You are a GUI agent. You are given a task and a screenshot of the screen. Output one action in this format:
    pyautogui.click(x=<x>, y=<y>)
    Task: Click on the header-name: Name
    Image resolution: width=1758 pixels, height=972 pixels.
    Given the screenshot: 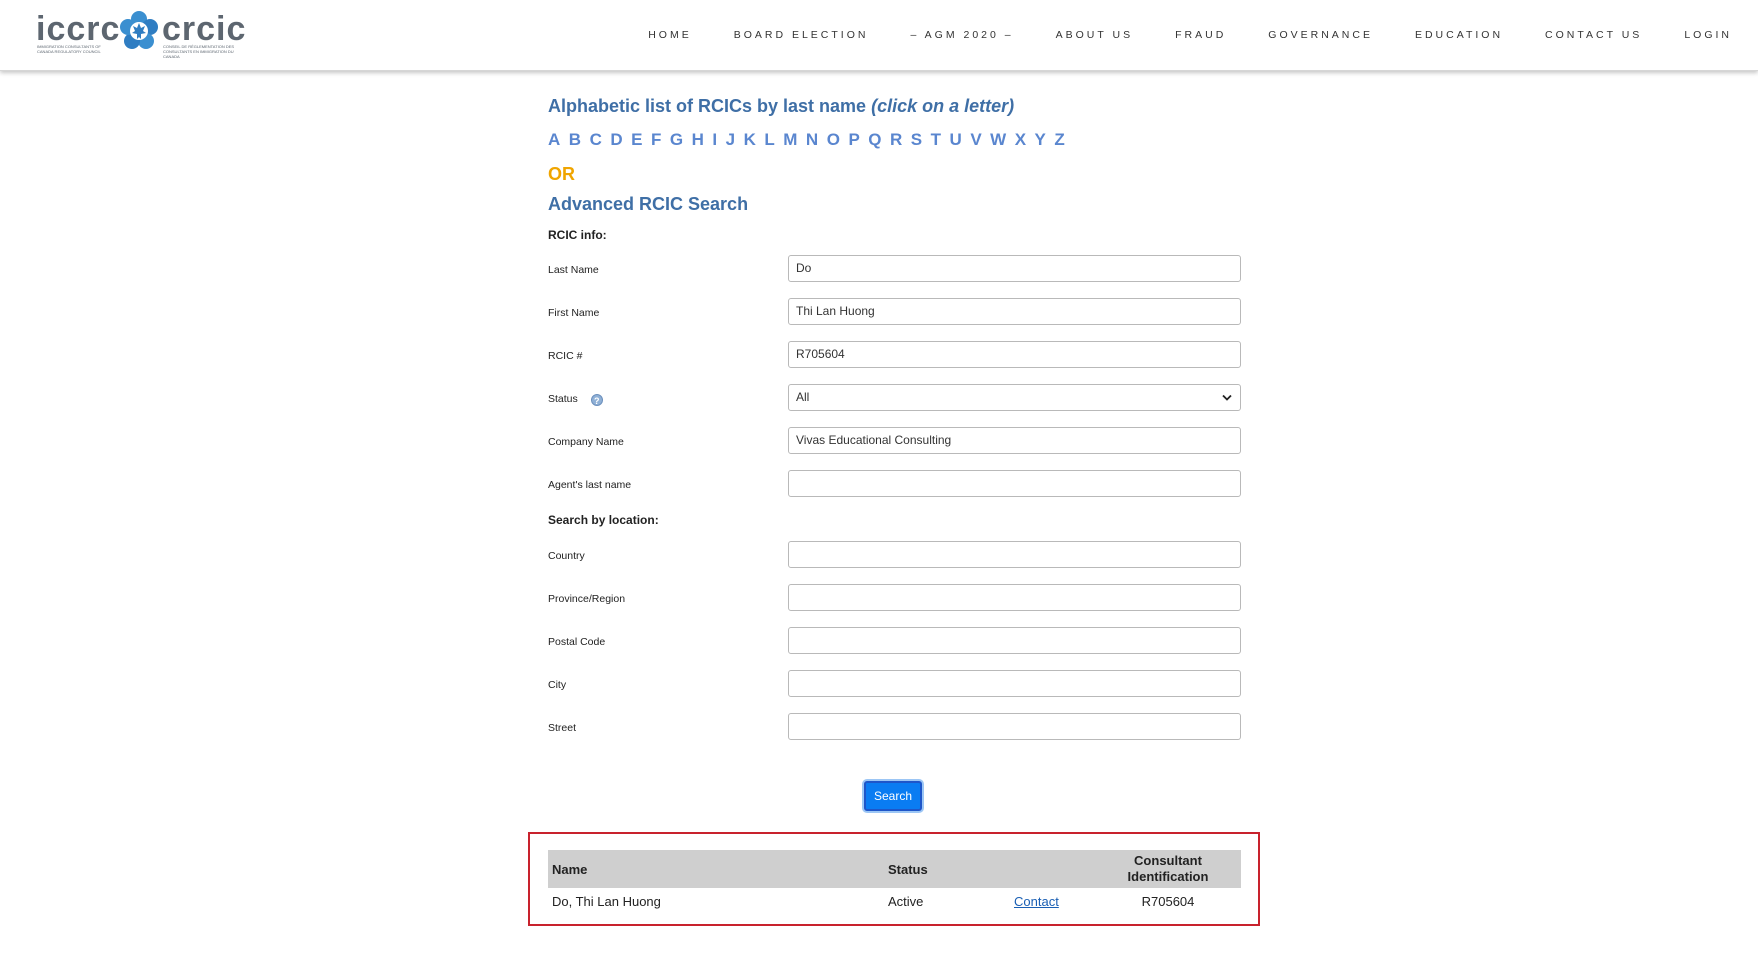 What is the action you would take?
    pyautogui.click(x=570, y=869)
    